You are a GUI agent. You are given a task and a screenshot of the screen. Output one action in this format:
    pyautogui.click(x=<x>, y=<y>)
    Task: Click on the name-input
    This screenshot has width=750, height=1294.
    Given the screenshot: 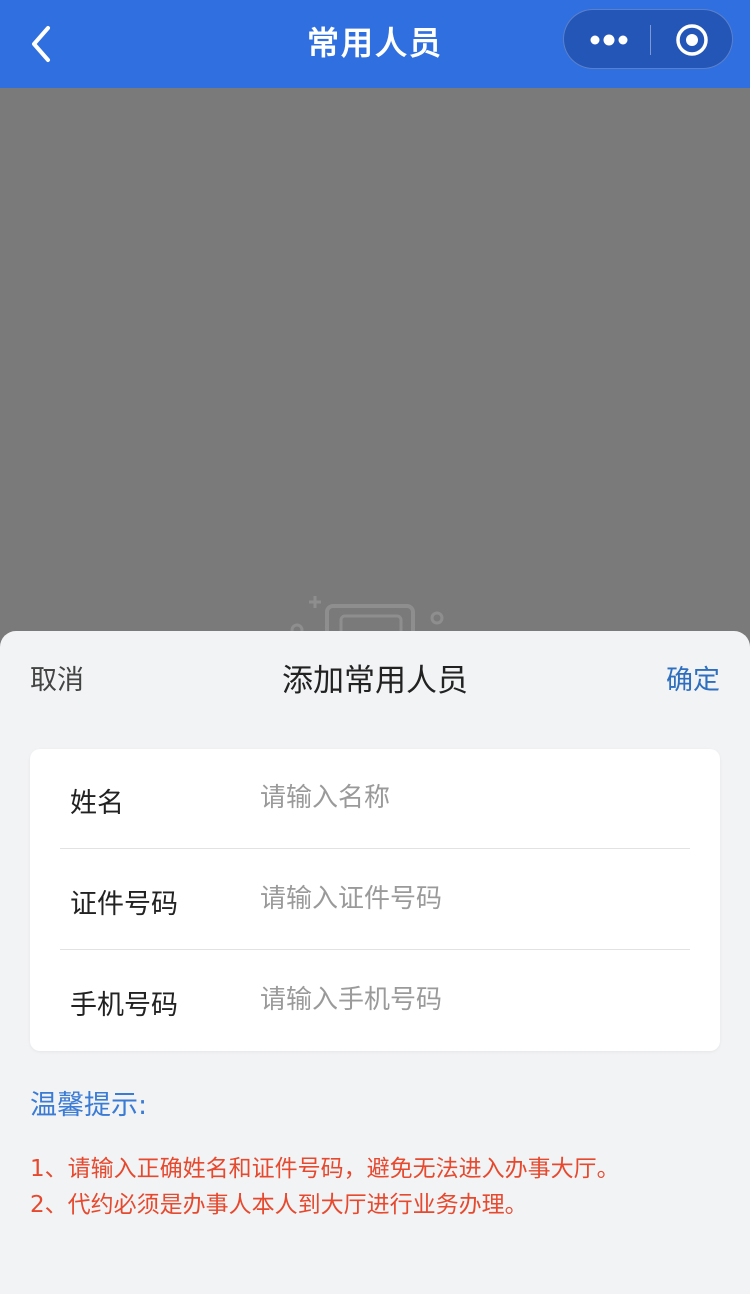 What is the action you would take?
    pyautogui.click(x=470, y=798)
    